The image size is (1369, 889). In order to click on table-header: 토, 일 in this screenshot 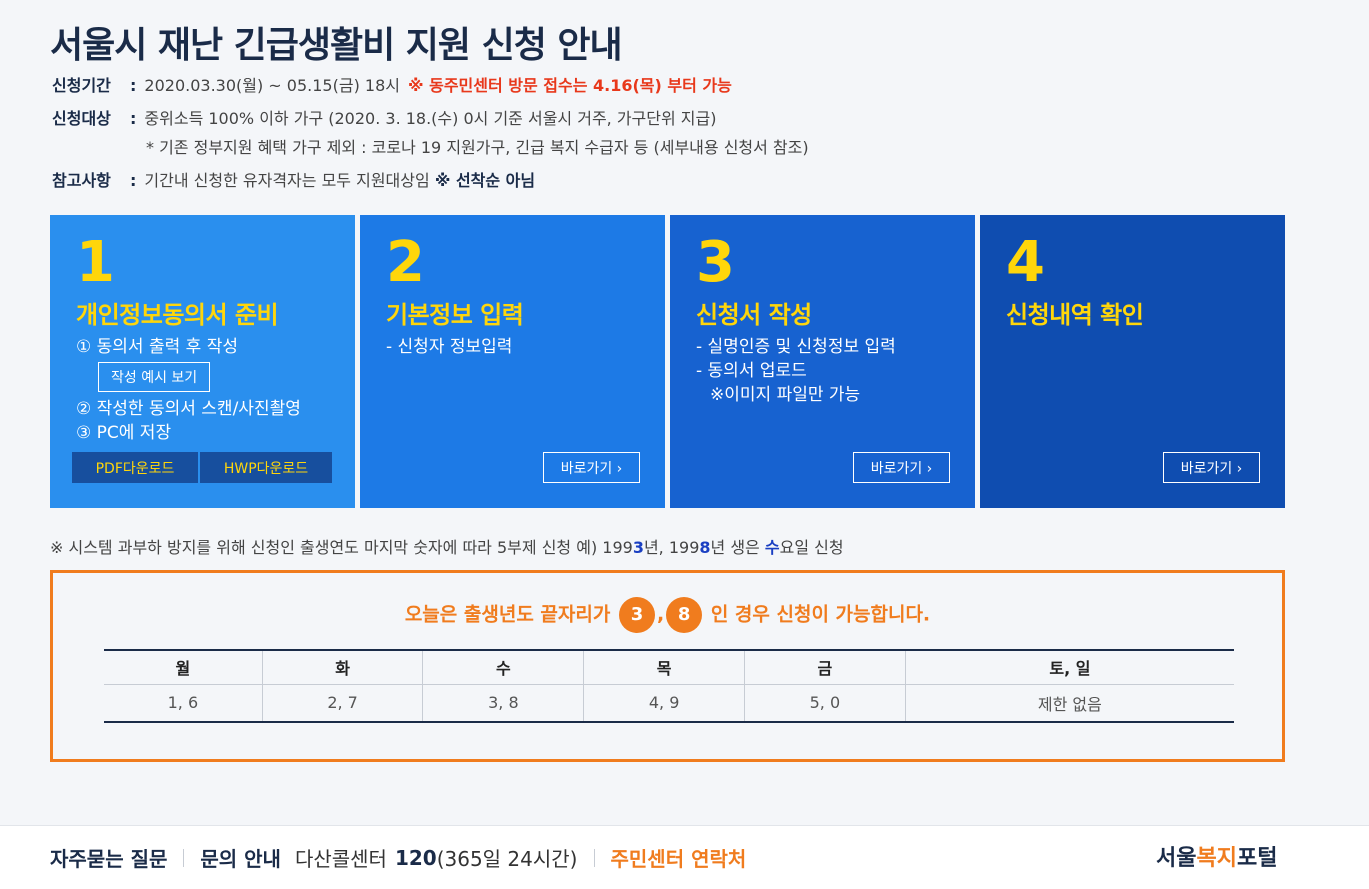, I will do `click(1069, 667)`.